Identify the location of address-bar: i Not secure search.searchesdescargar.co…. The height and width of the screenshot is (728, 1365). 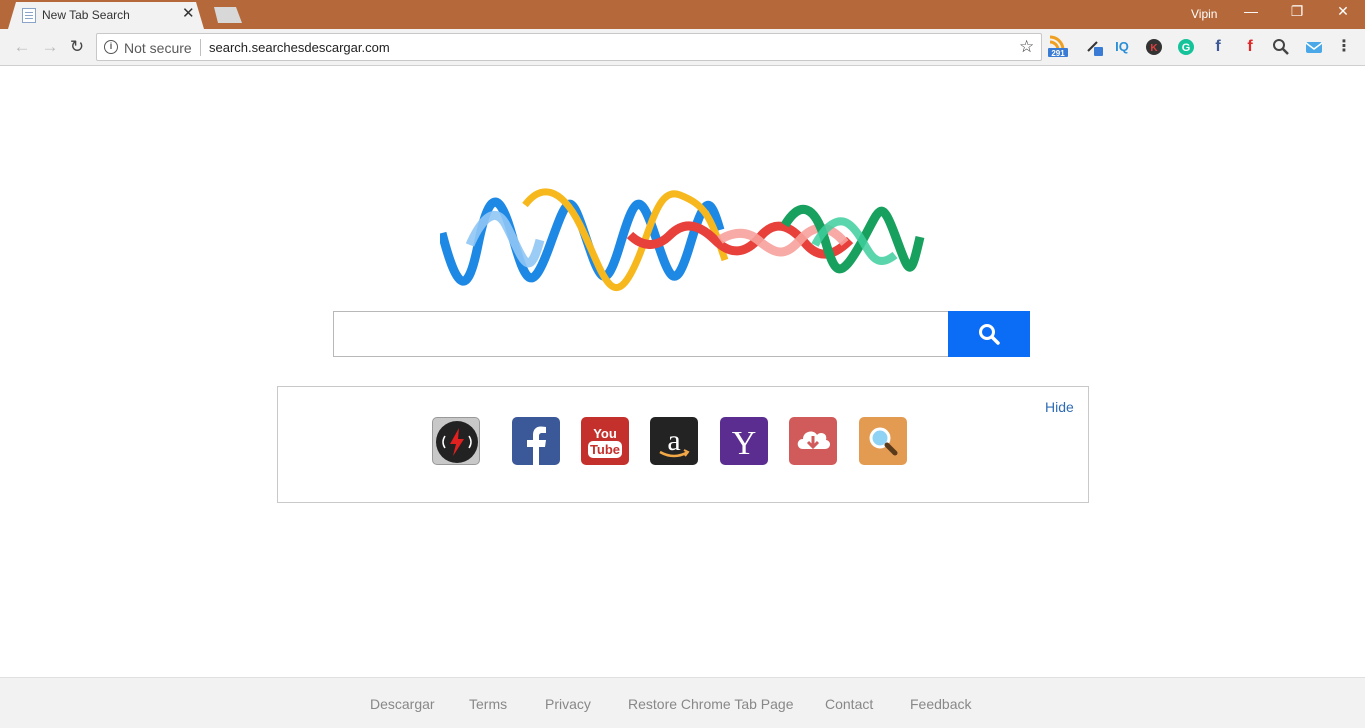
(569, 47).